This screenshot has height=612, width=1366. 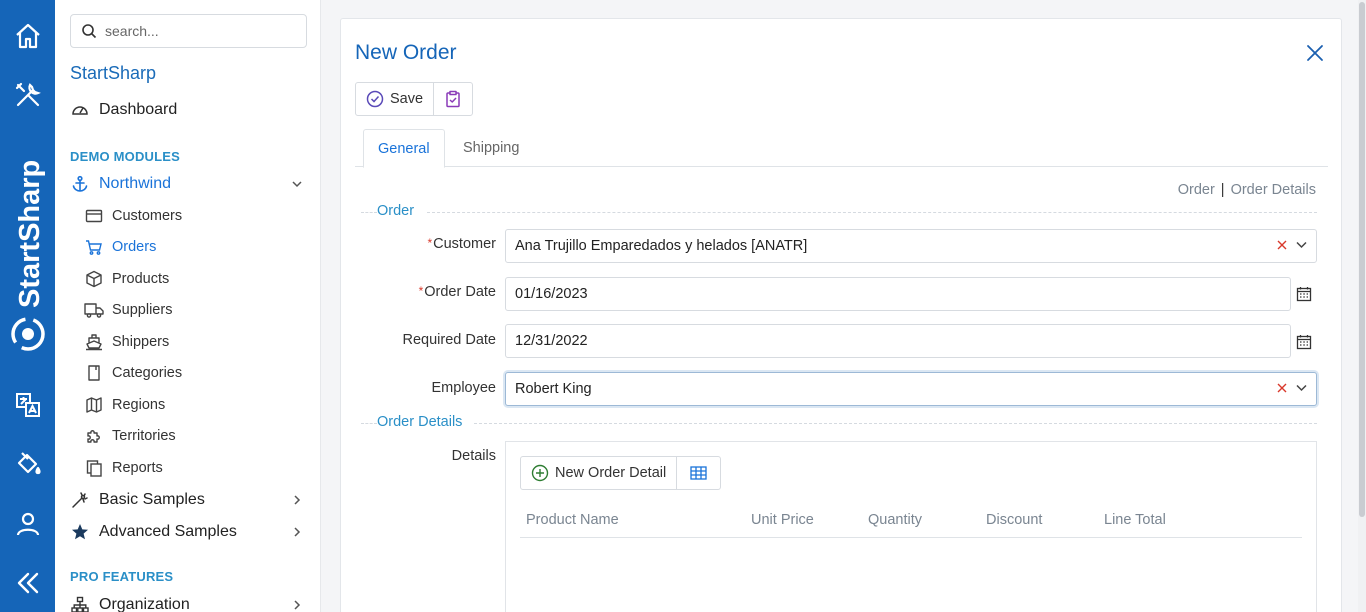 What do you see at coordinates (27, 464) in the screenshot?
I see `paint-bucket-icon` at bounding box center [27, 464].